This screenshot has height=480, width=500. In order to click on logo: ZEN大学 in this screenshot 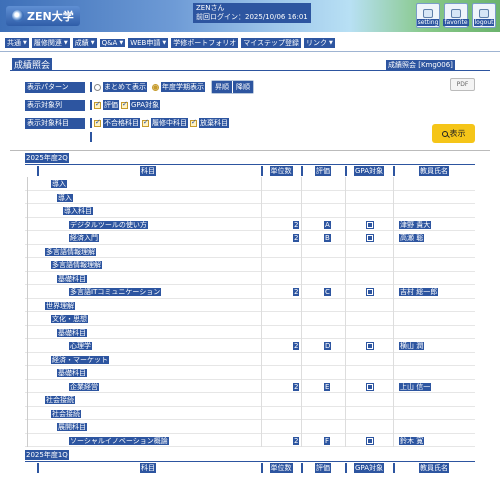, I will do `click(43, 16)`.